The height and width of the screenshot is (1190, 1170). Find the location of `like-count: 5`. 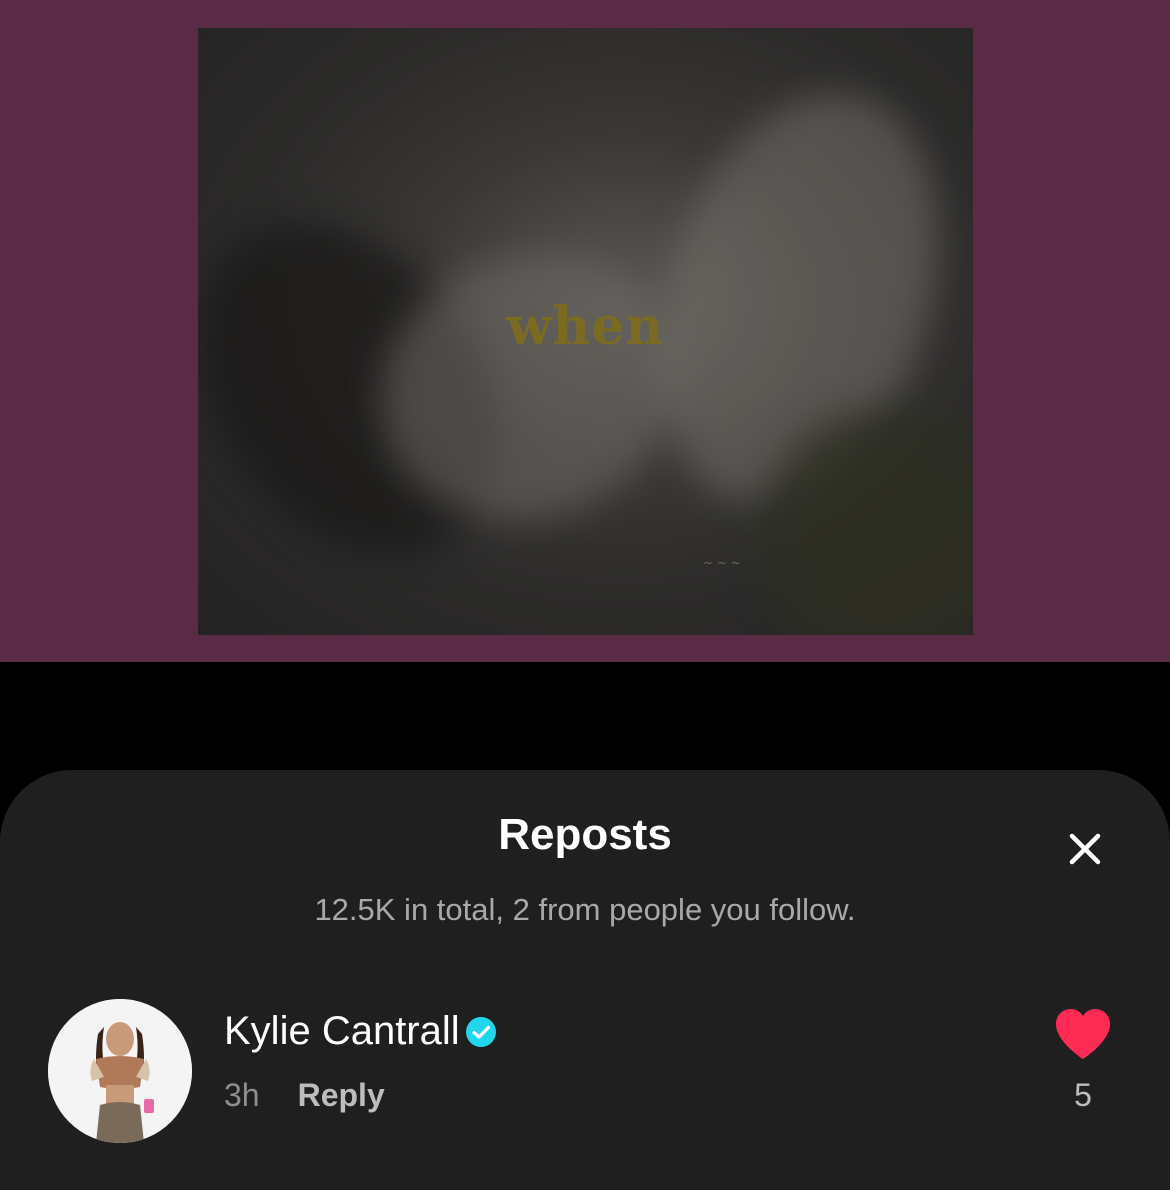

like-count: 5 is located at coordinates (1083, 1095).